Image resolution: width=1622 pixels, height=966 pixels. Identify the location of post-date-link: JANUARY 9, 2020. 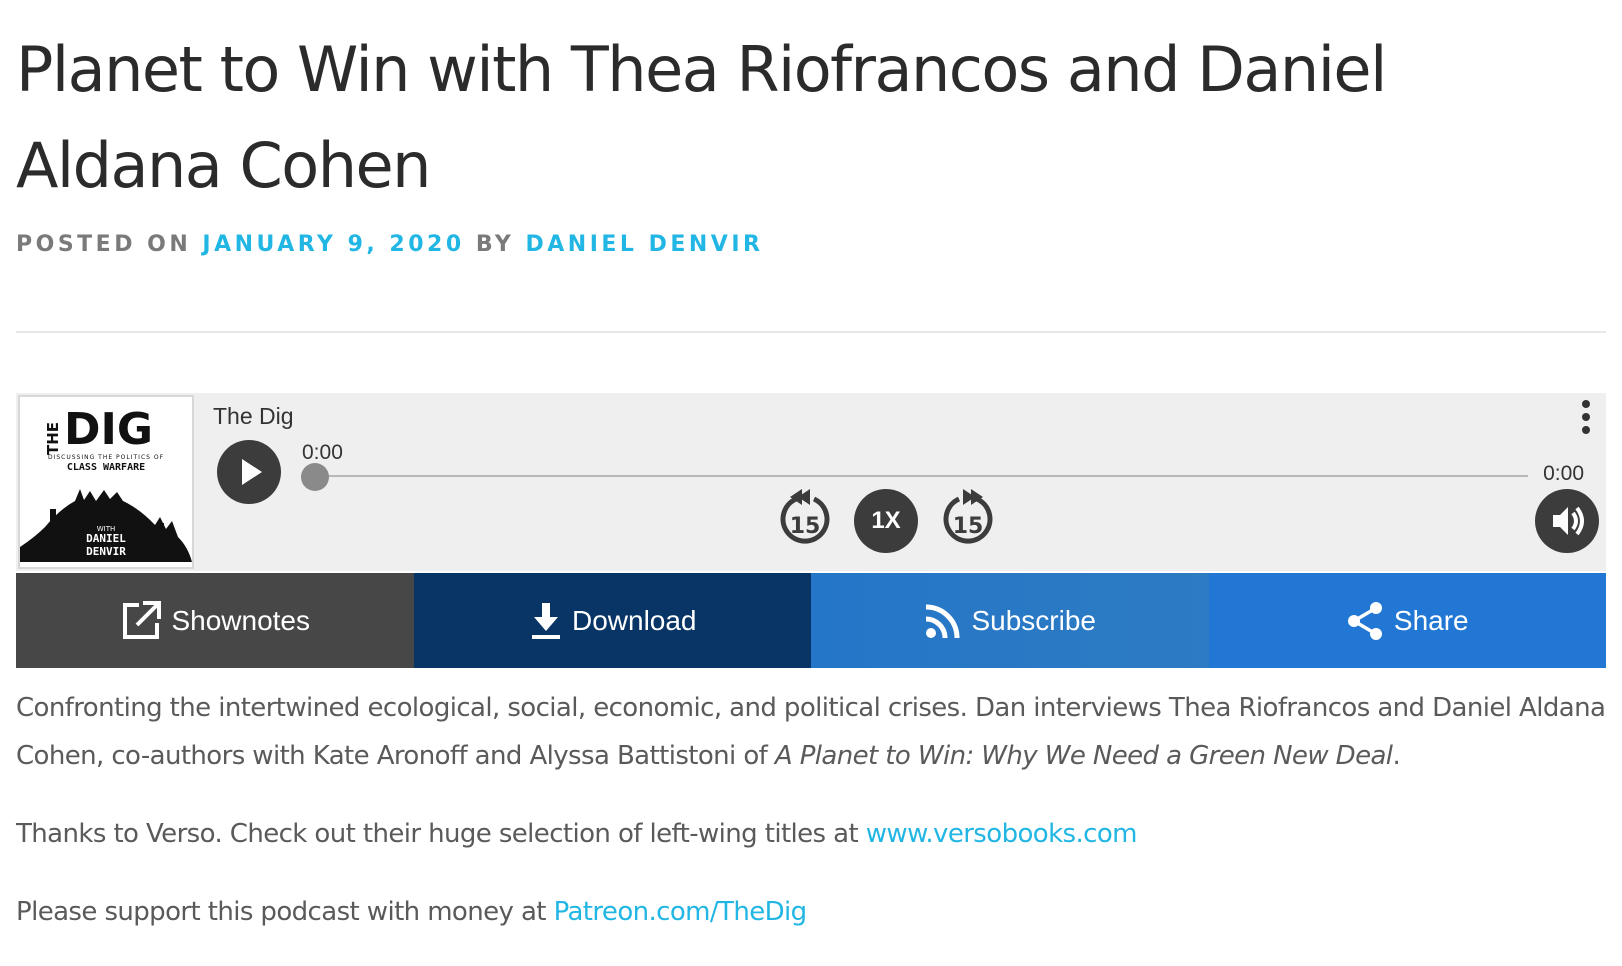
(333, 244).